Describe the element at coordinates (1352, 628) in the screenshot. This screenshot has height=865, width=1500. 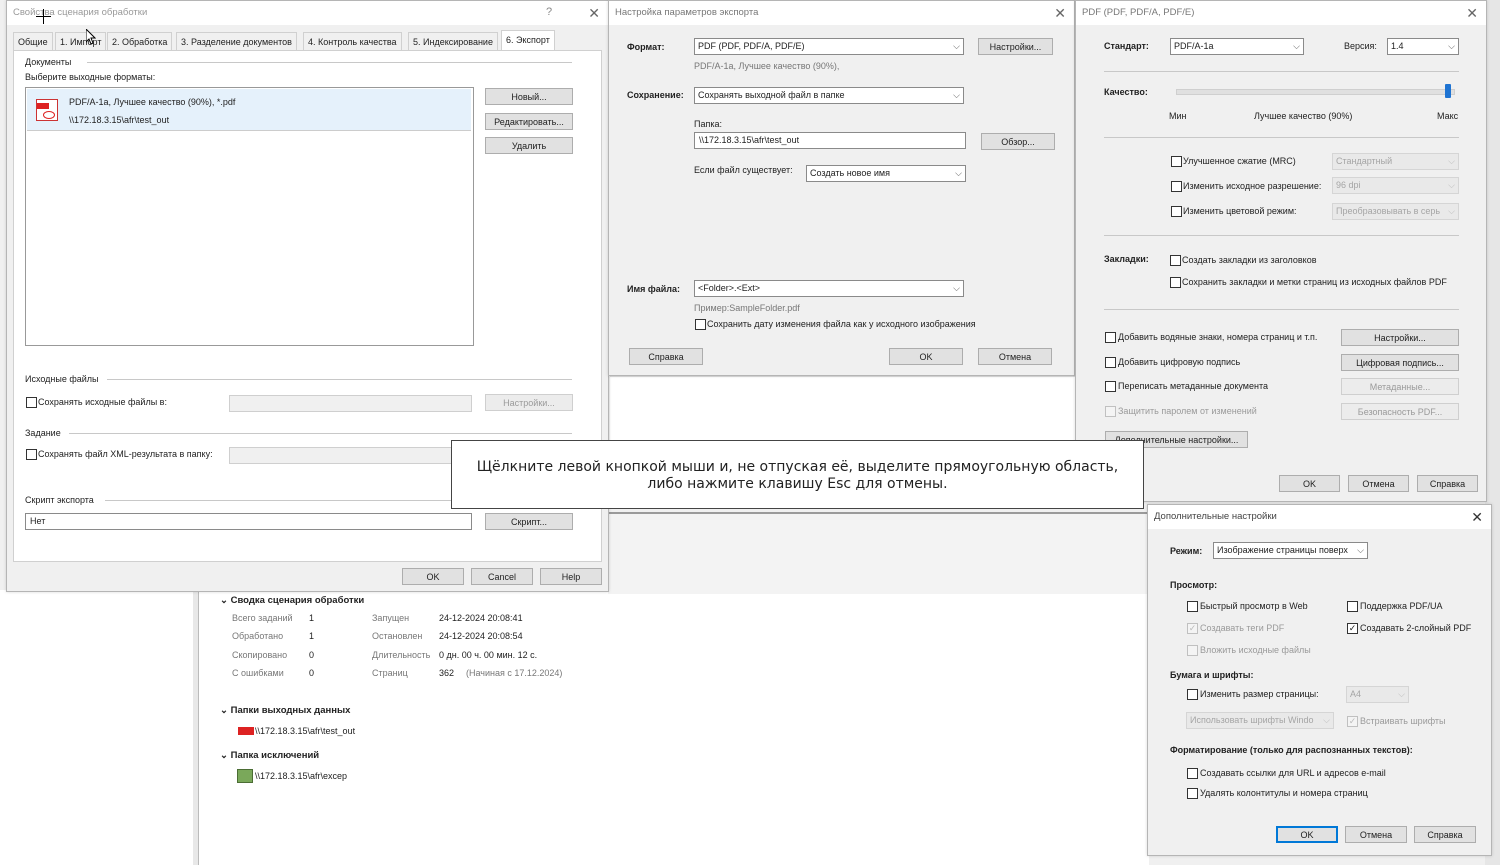
I see `two-layer-checkbox: ✓` at that location.